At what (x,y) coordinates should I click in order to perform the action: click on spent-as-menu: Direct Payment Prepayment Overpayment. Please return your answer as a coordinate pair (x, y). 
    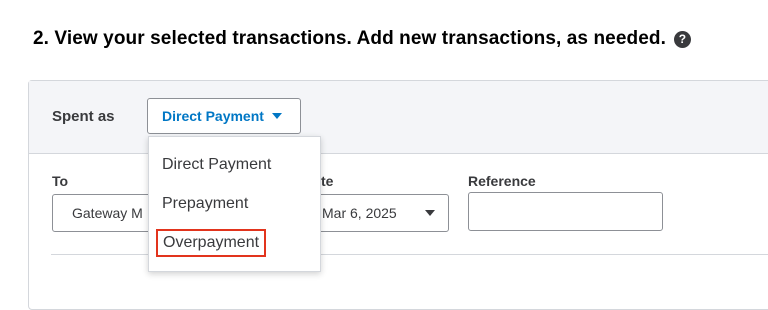
    Looking at the image, I should click on (234, 204).